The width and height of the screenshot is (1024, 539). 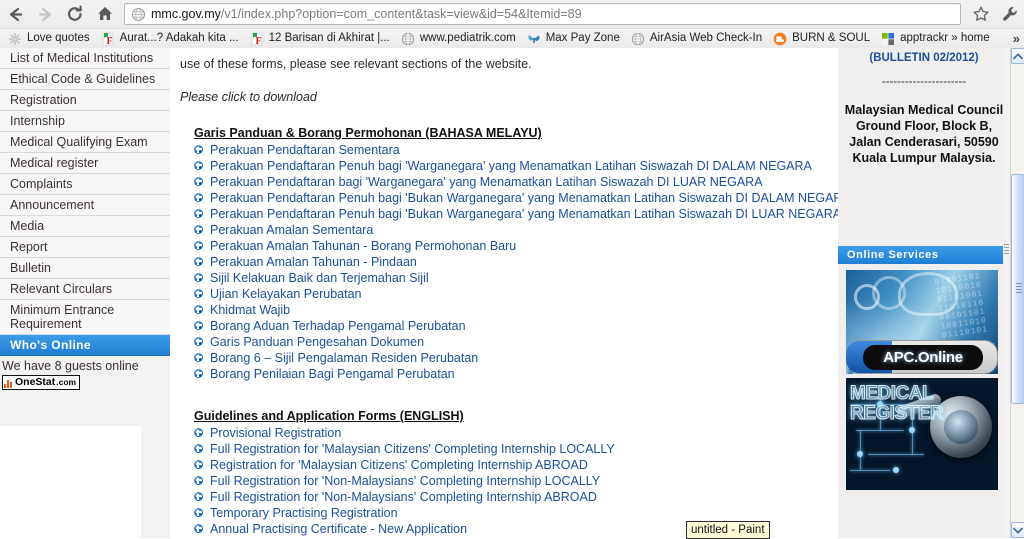 I want to click on whos-online-header: Who's Online, so click(x=85, y=345).